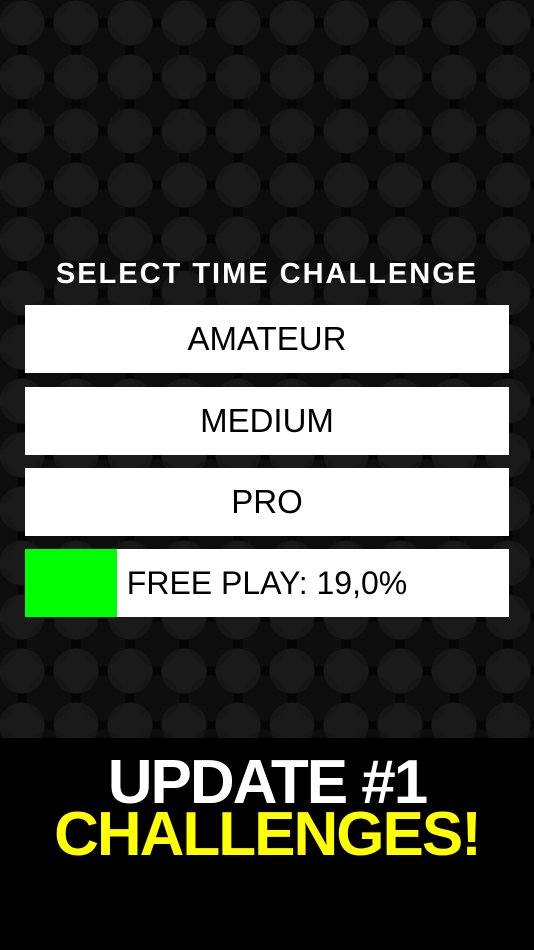 The image size is (534, 950). I want to click on amateur-button: AMATEUR, so click(267, 339).